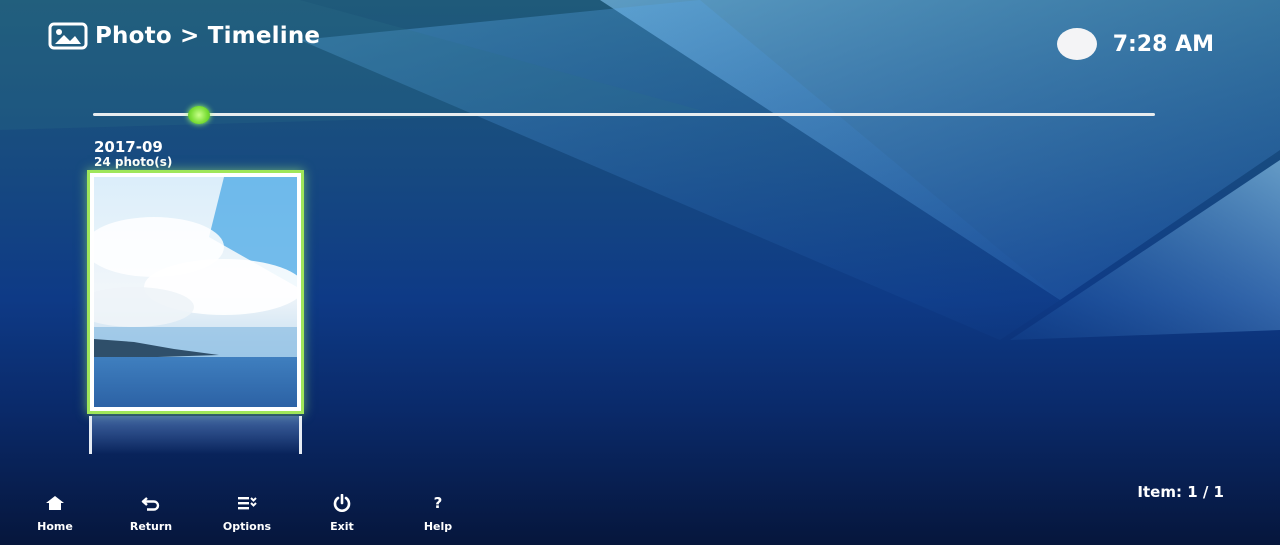 The image size is (1280, 545). What do you see at coordinates (55, 503) in the screenshot?
I see `home-icon` at bounding box center [55, 503].